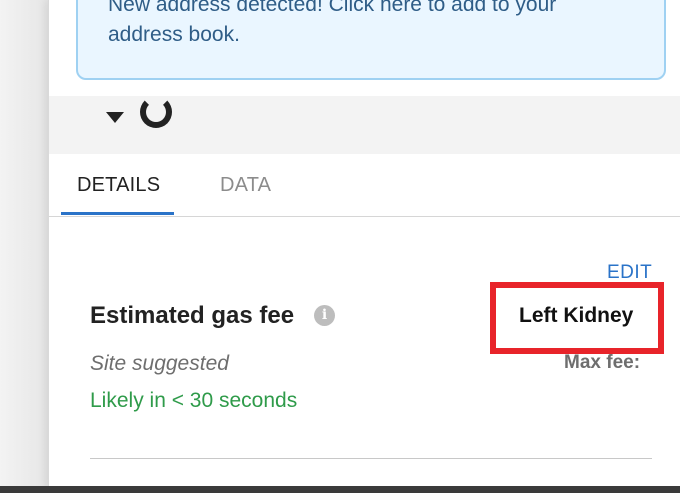 The width and height of the screenshot is (680, 493). Describe the element at coordinates (117, 213) in the screenshot. I see `active-tab-indicator` at that location.